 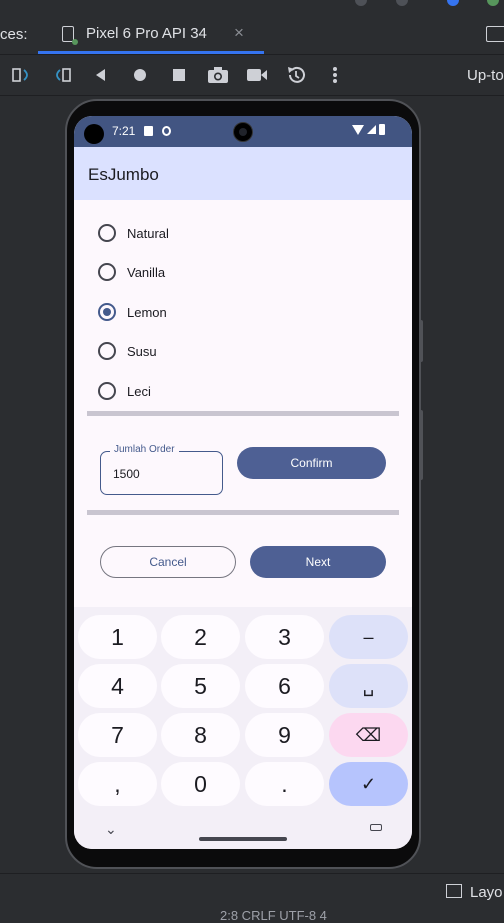 What do you see at coordinates (139, 391) in the screenshot?
I see `radio-label: Leci` at bounding box center [139, 391].